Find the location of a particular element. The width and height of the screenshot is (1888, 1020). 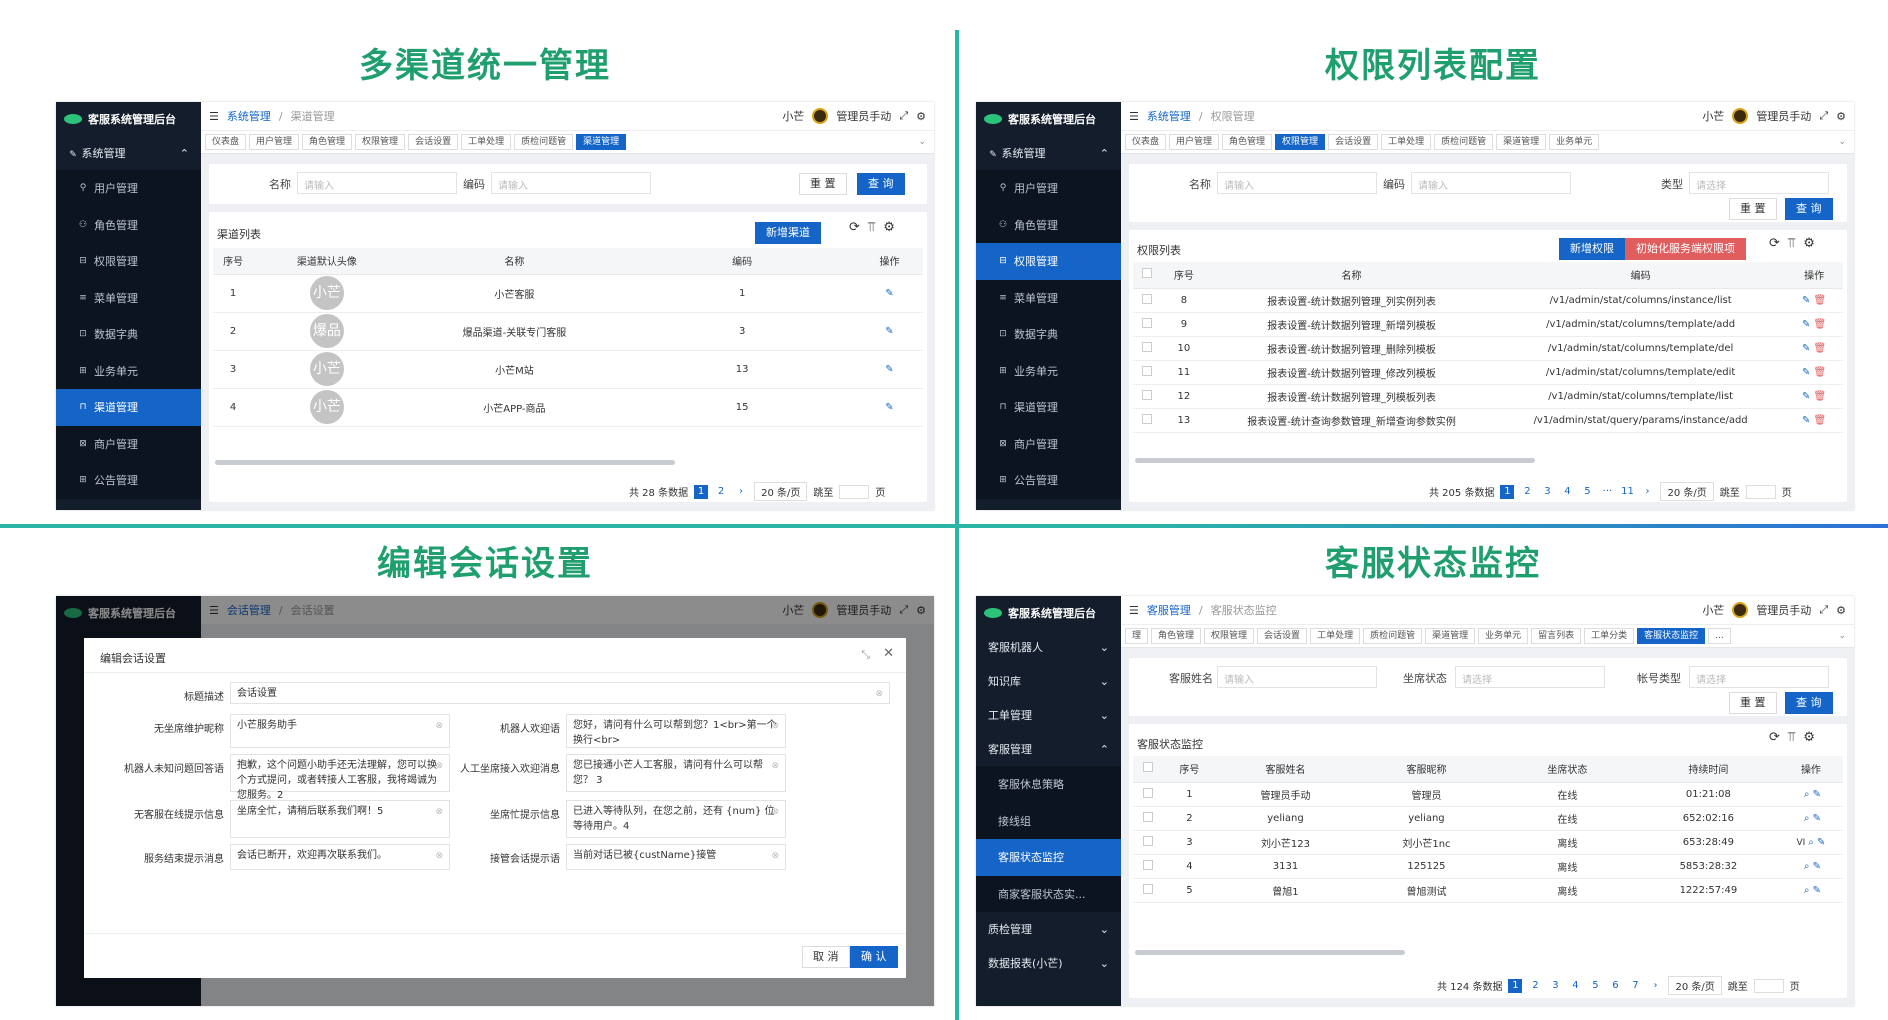

tab-1: 仪表盘 is located at coordinates (1146, 142).